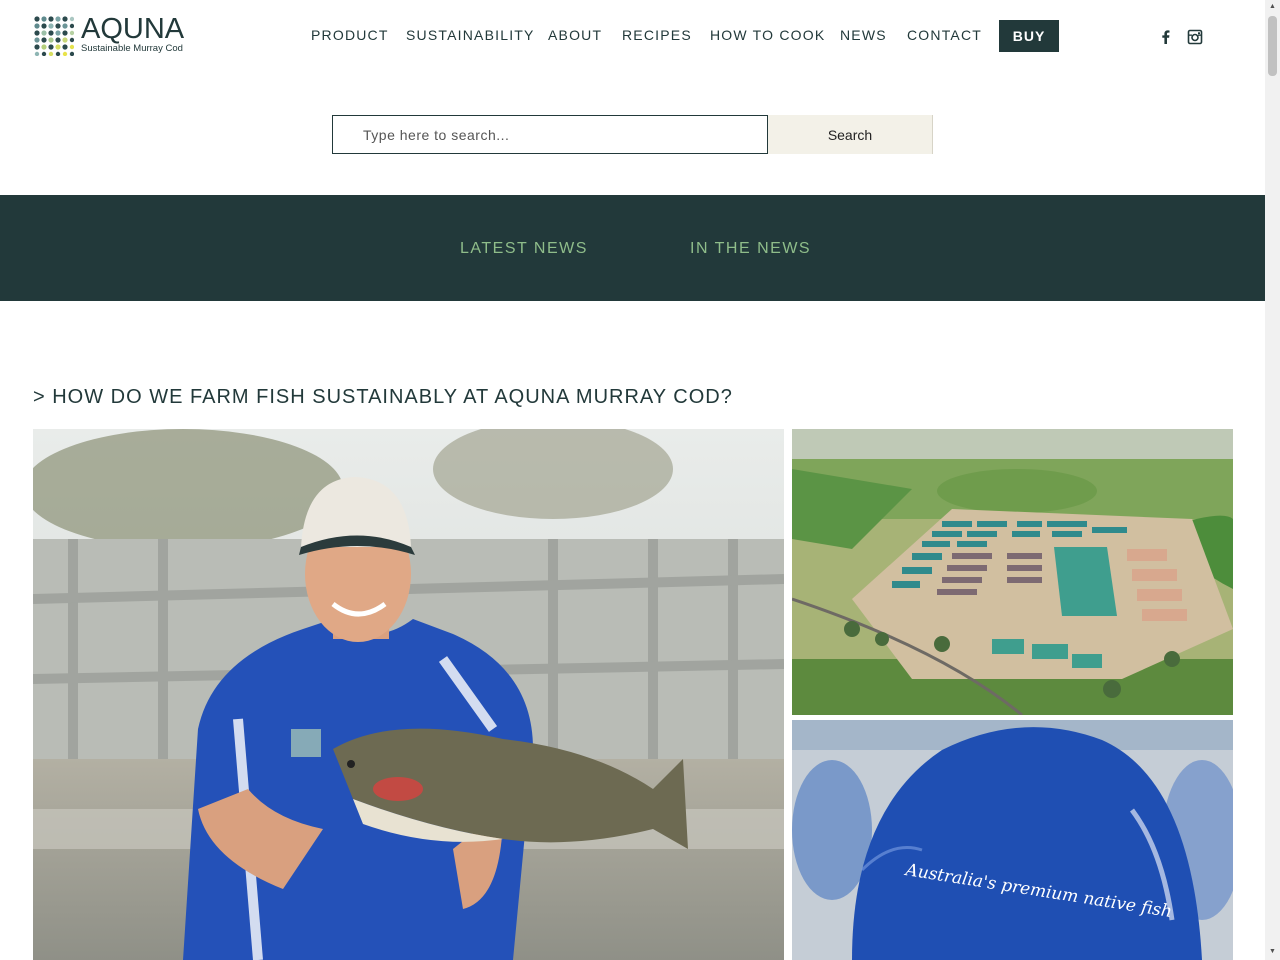 This screenshot has width=1280, height=960. Describe the element at coordinates (863, 35) in the screenshot. I see `nav-item-news: NEWS` at that location.